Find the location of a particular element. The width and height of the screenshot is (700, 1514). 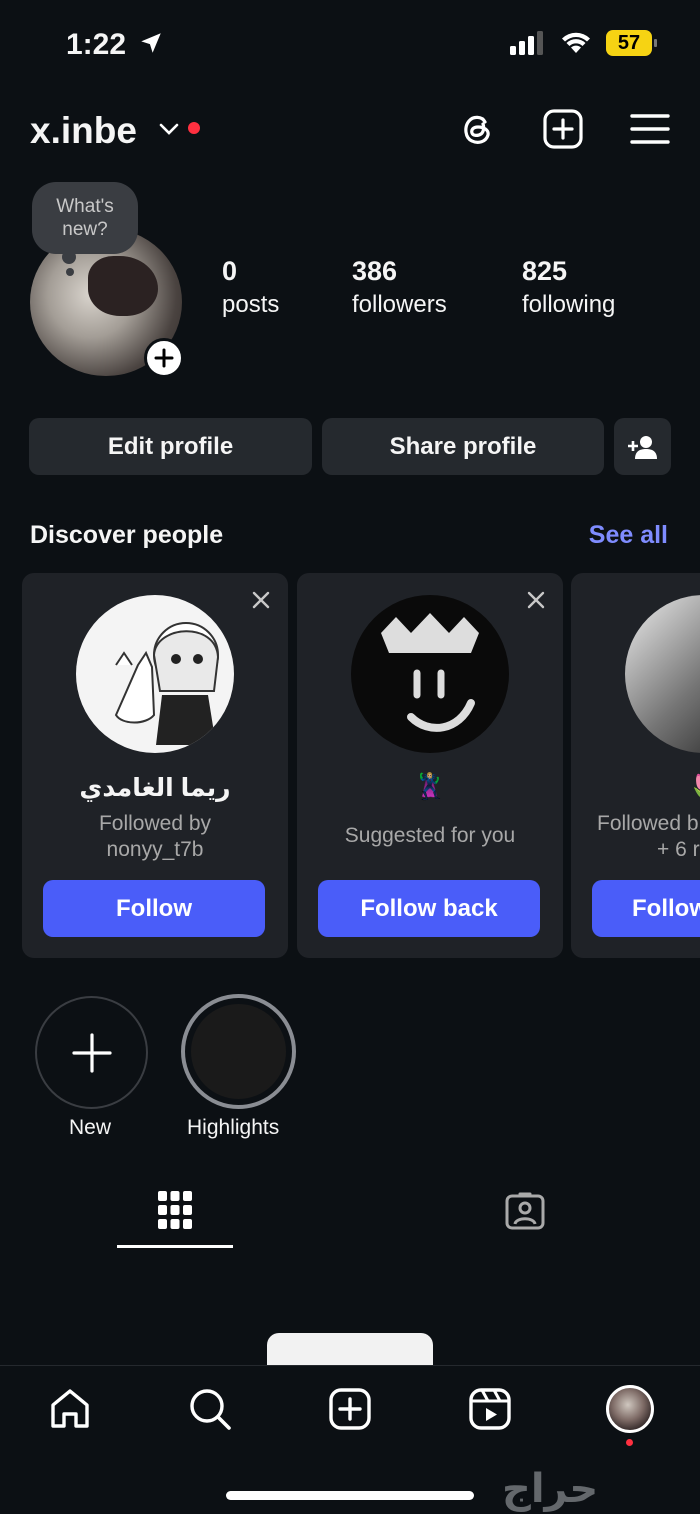

suggestion-reason-line: Followed b is located at coordinates (648, 823).